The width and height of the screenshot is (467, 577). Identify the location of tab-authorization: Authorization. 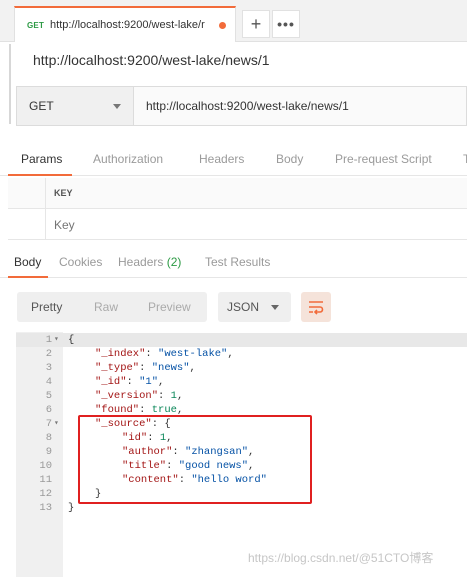
(128, 159).